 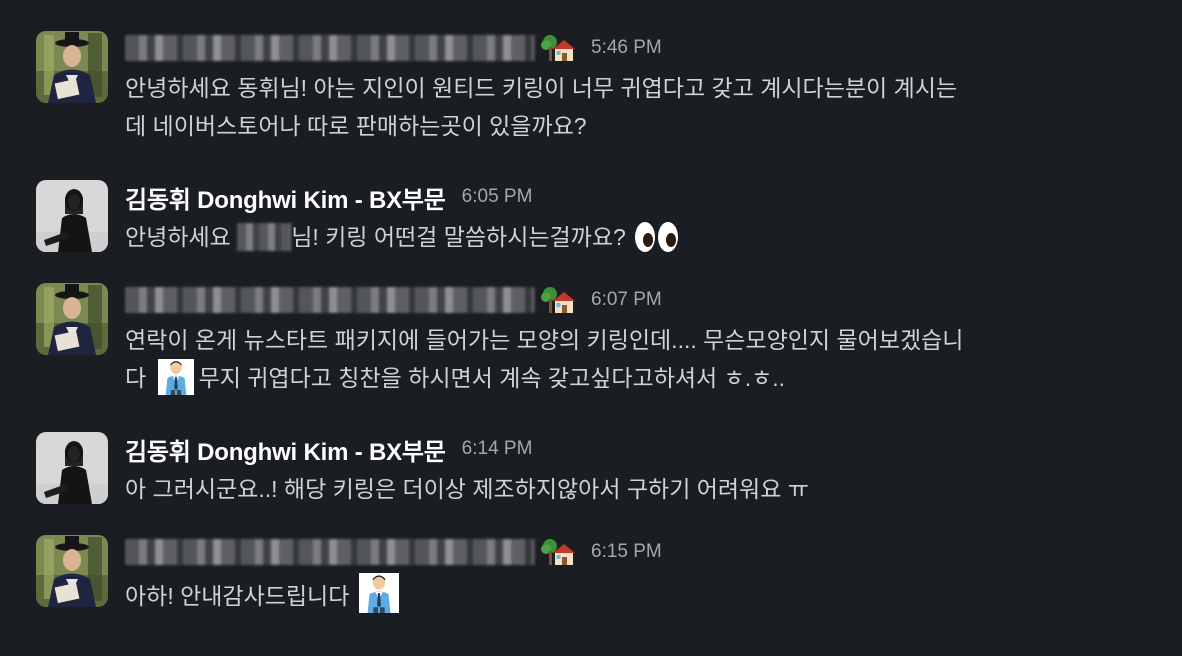 I want to click on timestamp: 6:15 PM, so click(x=626, y=552).